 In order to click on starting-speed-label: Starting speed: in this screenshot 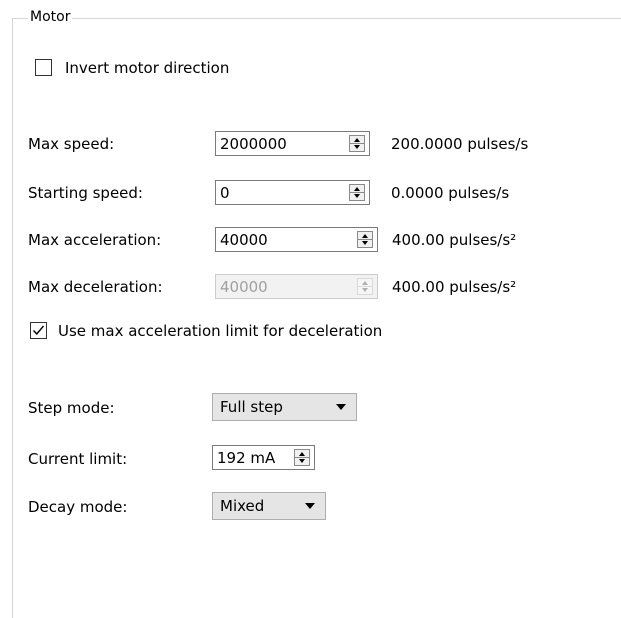, I will do `click(85, 193)`.